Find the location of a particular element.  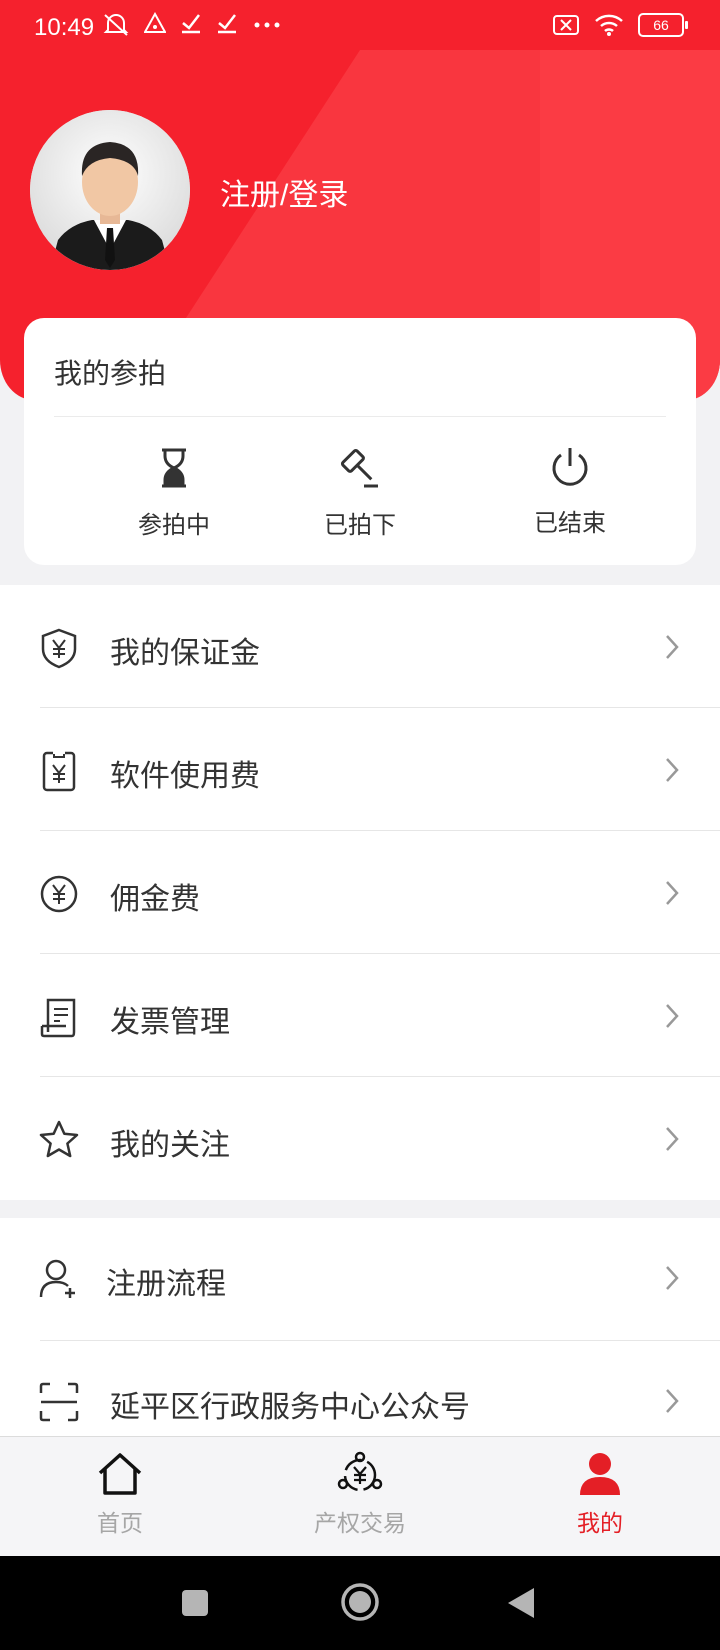

menu-item-commission: 佣金费 is located at coordinates (360, 892).